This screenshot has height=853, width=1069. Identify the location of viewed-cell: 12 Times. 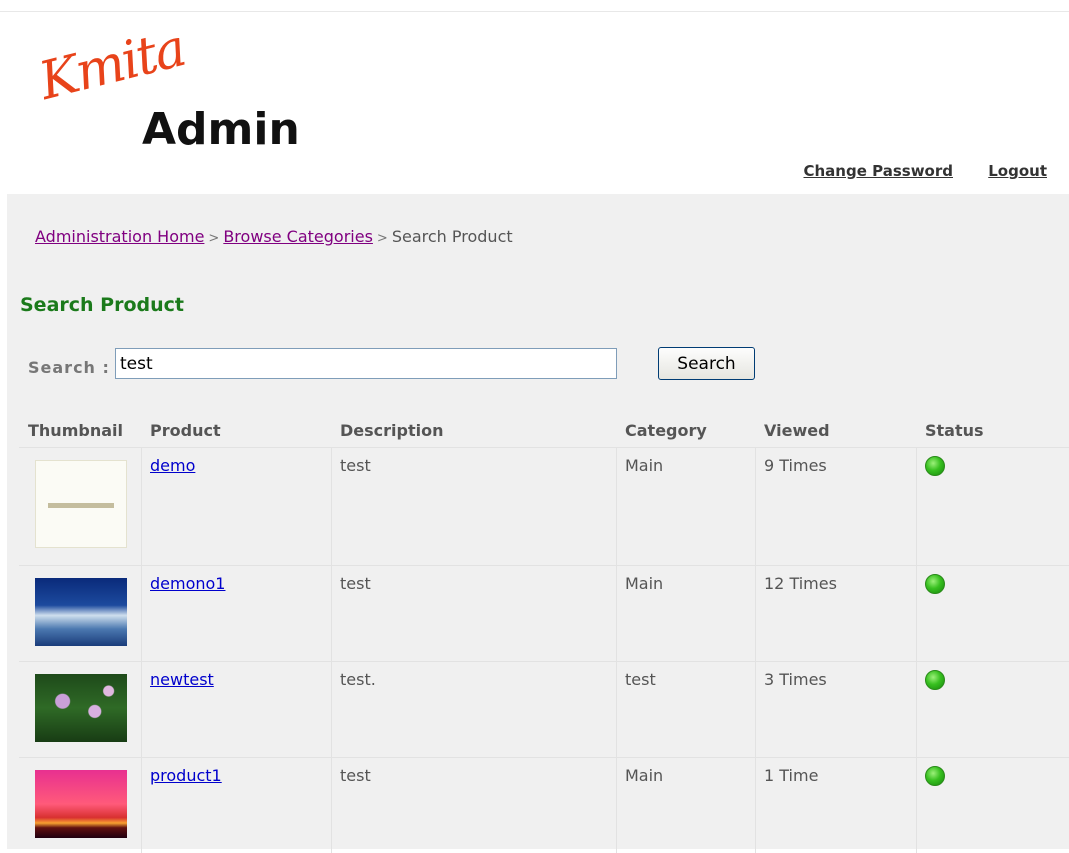
(836, 613).